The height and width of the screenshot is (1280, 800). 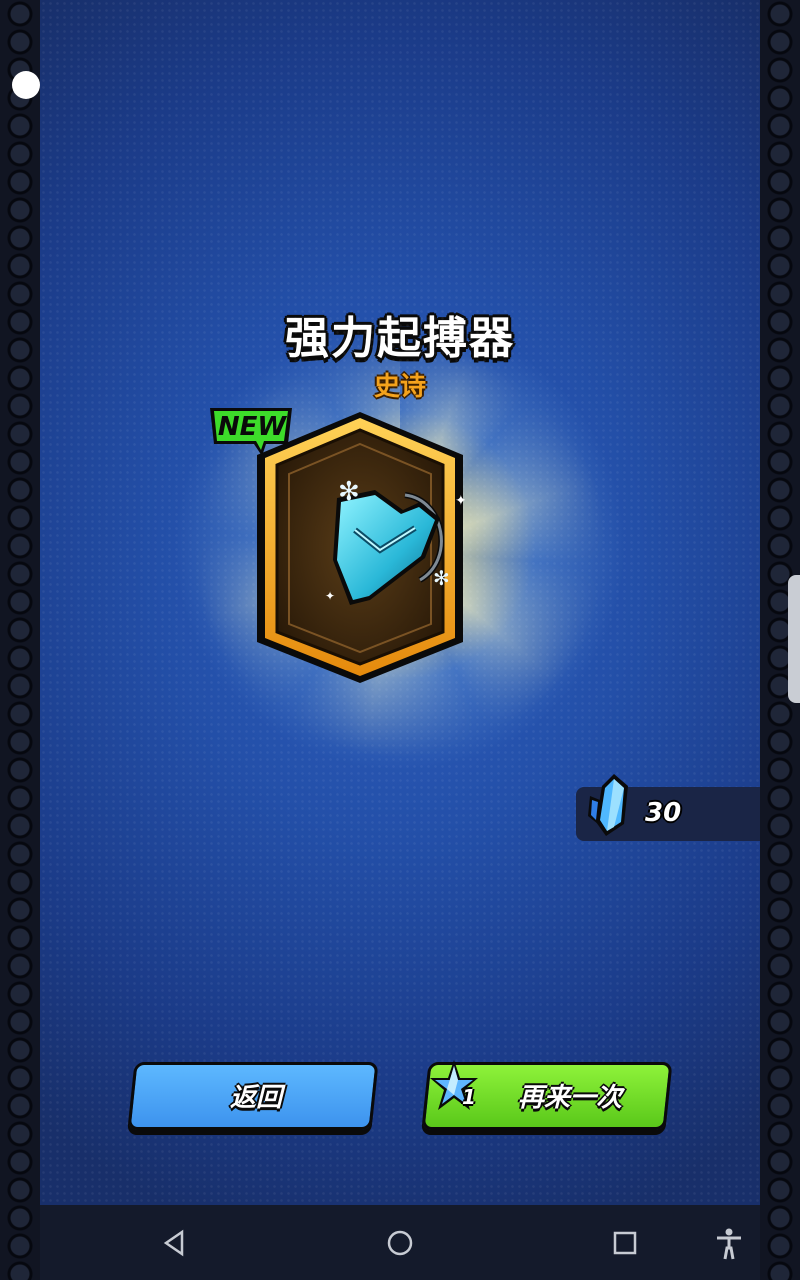 What do you see at coordinates (252, 427) in the screenshot?
I see `new-badge-label: NEW` at bounding box center [252, 427].